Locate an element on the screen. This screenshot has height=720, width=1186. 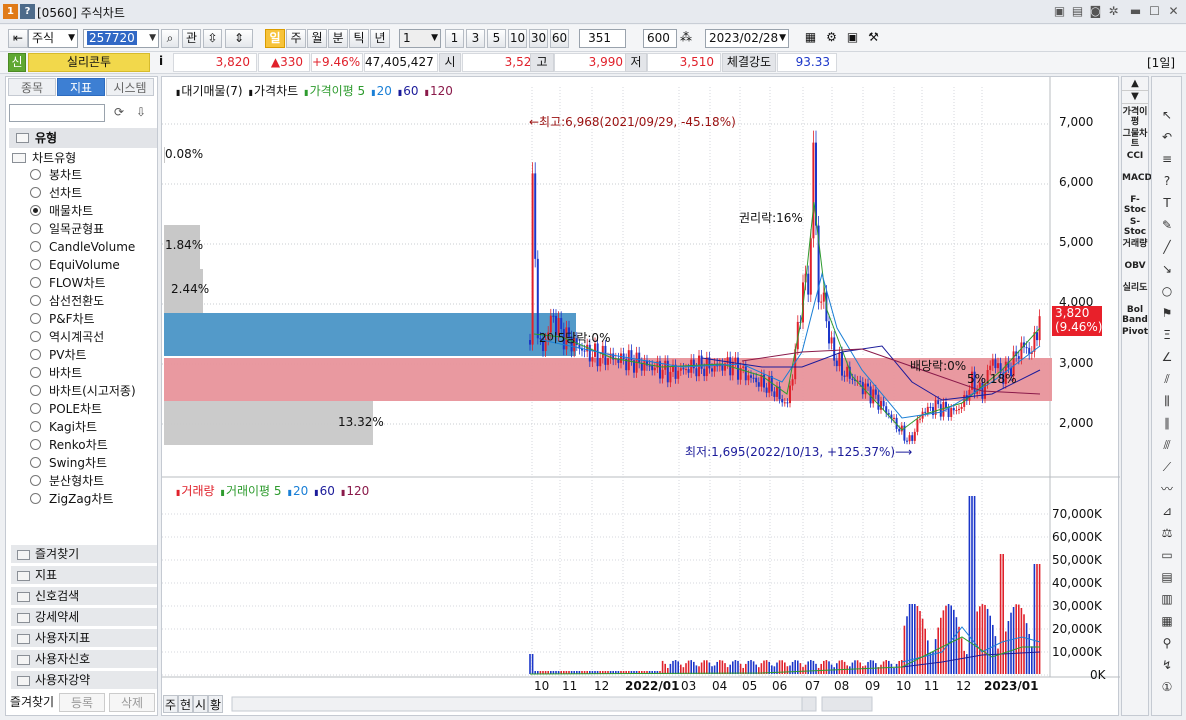
chart-type-option: 역시계곡선 is located at coordinates (67, 337).